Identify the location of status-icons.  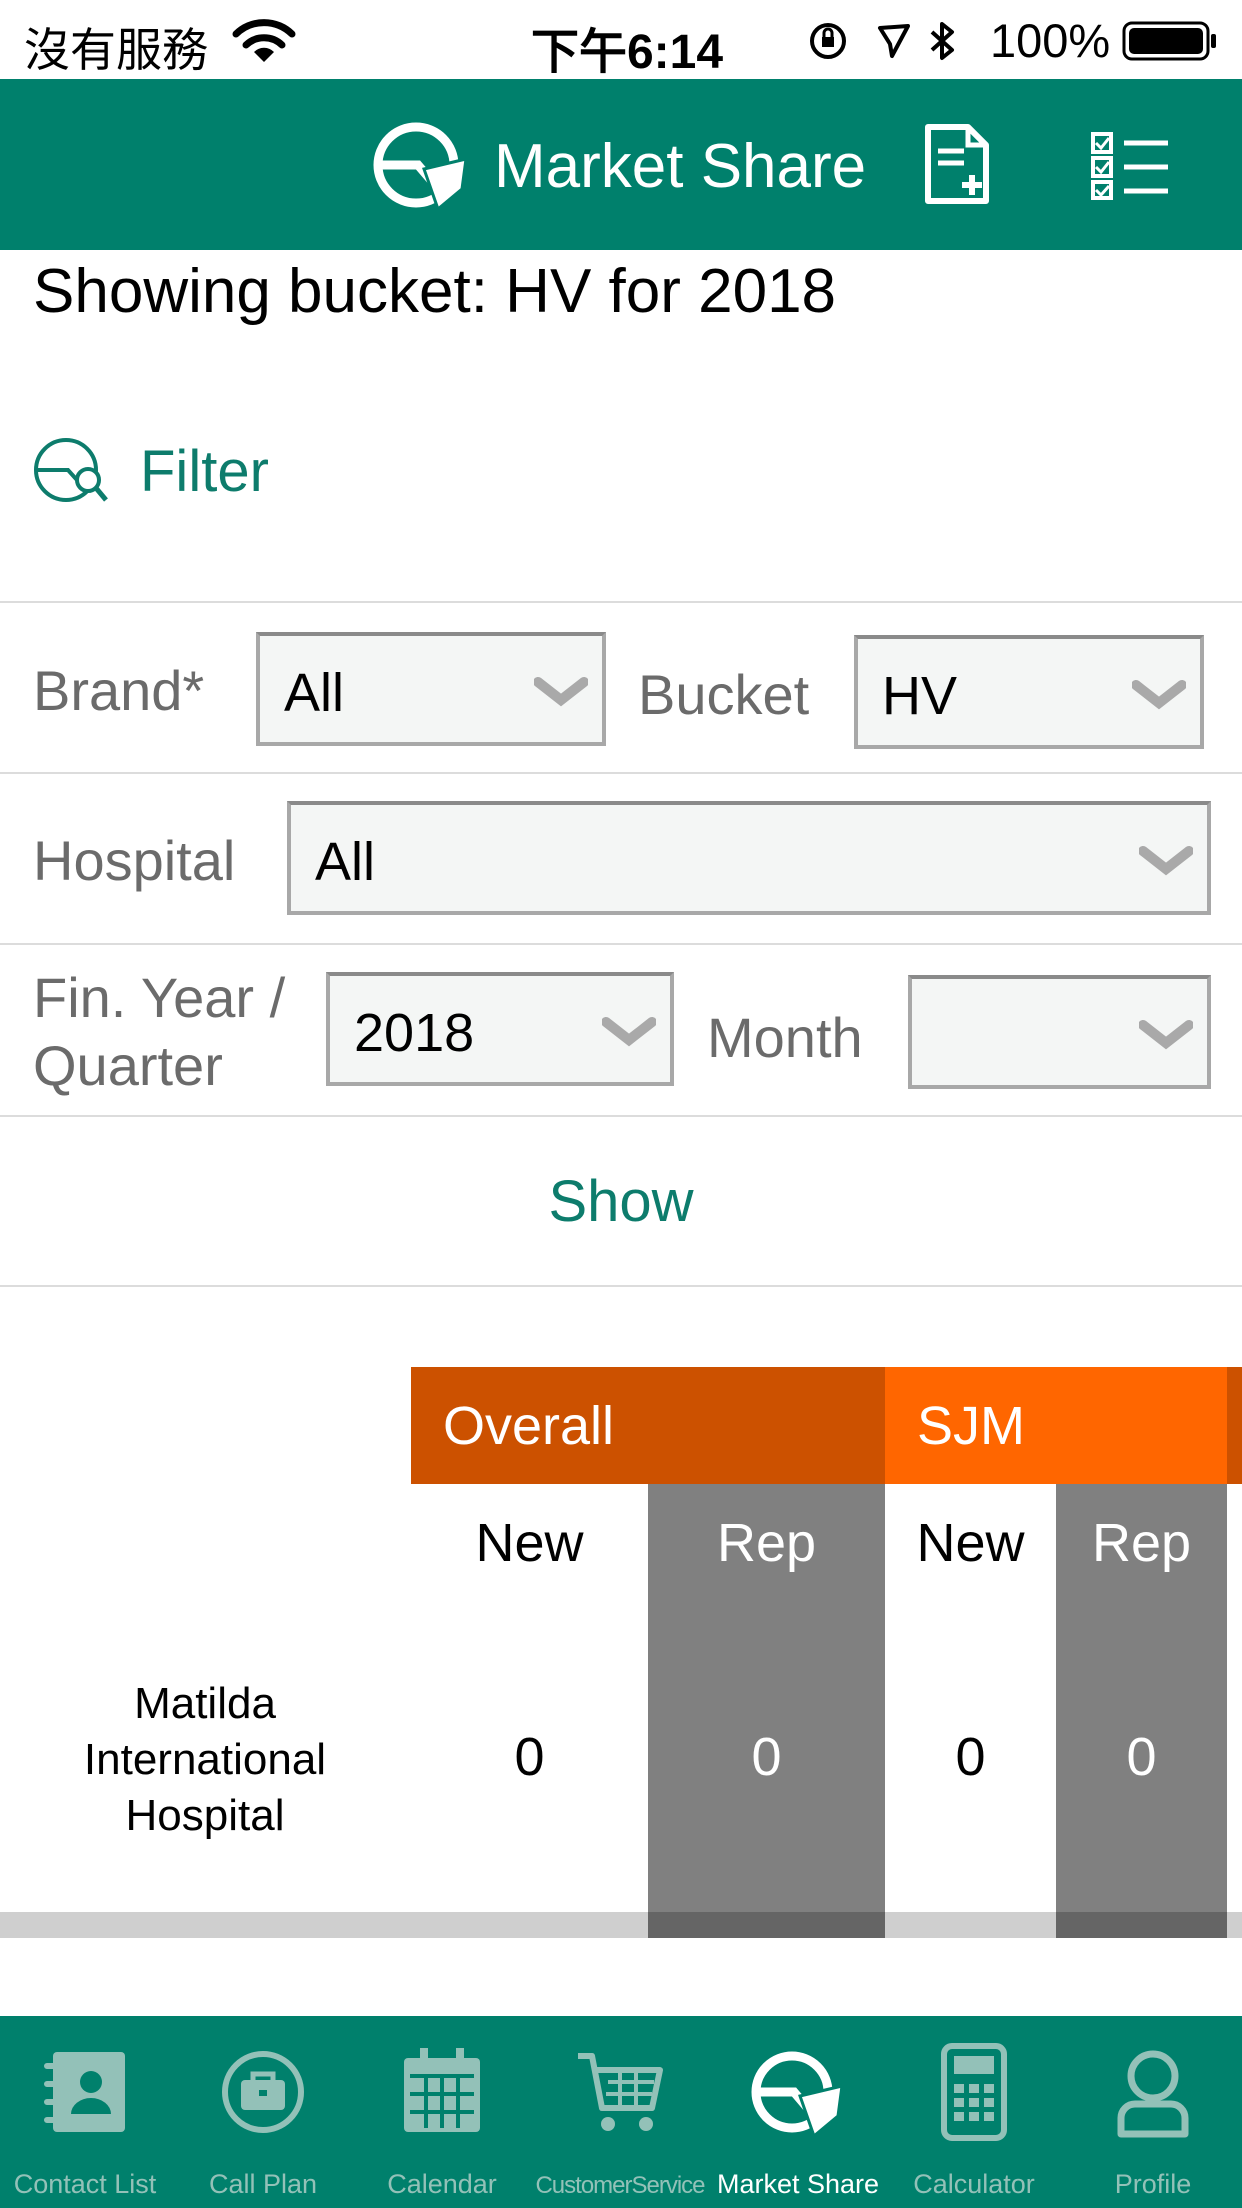
(882, 41).